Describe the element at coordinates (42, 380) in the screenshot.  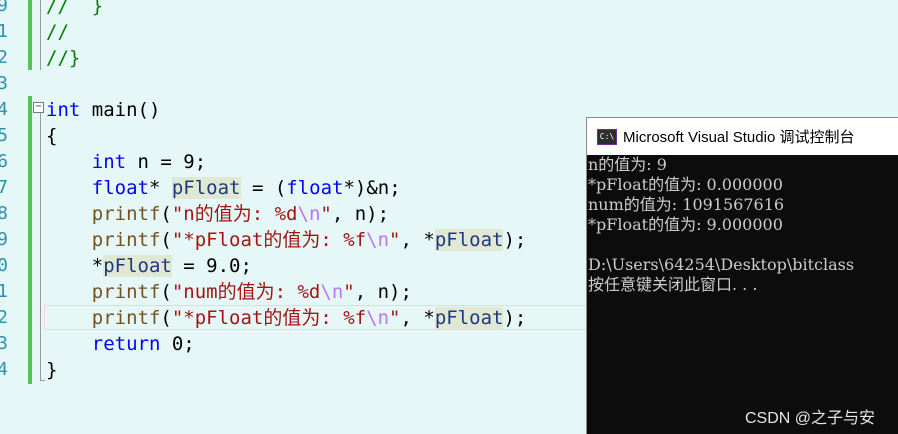
I see `fold-guide-end` at that location.